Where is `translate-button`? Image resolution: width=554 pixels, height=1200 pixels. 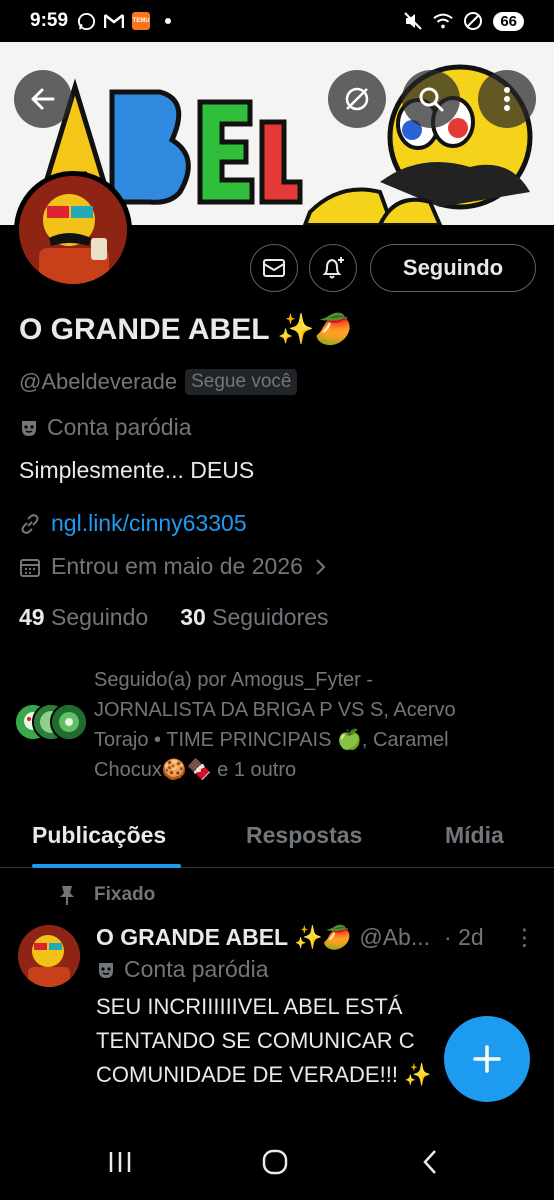
translate-button is located at coordinates (357, 99).